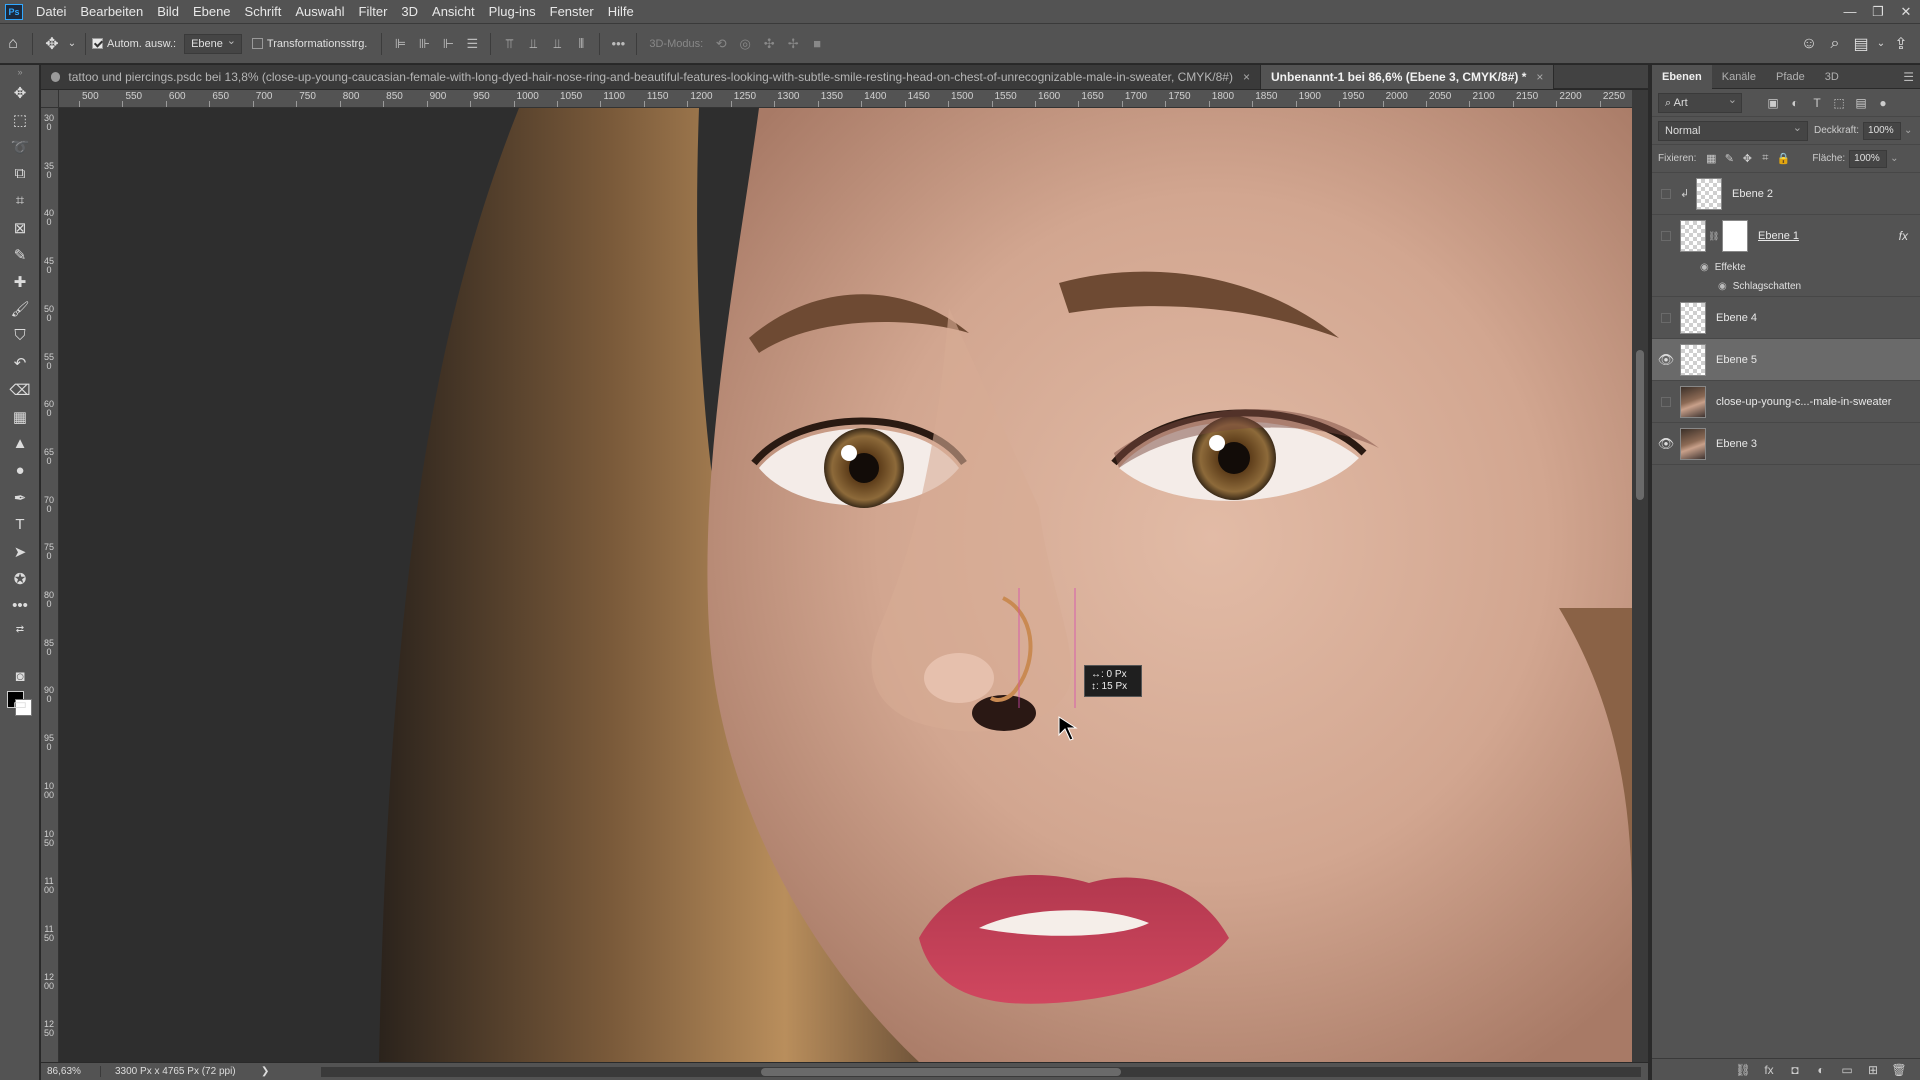  I want to click on close-window-icon: ✕, so click(1906, 12).